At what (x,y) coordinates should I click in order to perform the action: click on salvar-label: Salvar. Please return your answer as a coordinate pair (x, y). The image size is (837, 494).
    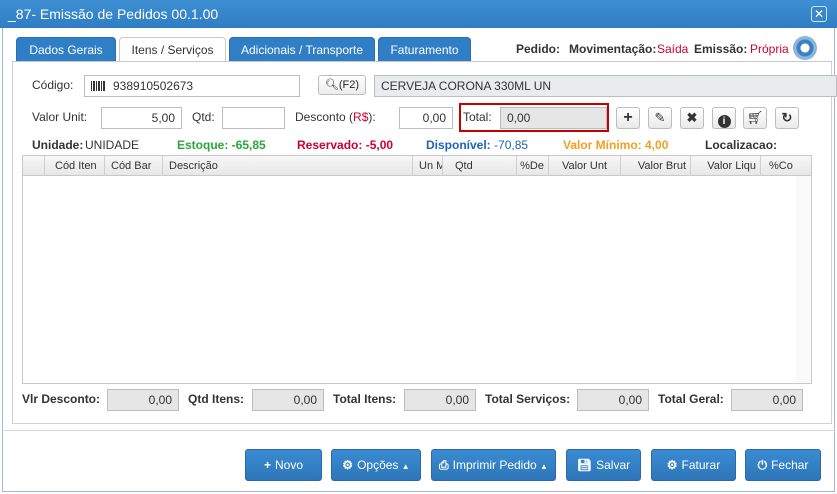
    Looking at the image, I should click on (613, 465).